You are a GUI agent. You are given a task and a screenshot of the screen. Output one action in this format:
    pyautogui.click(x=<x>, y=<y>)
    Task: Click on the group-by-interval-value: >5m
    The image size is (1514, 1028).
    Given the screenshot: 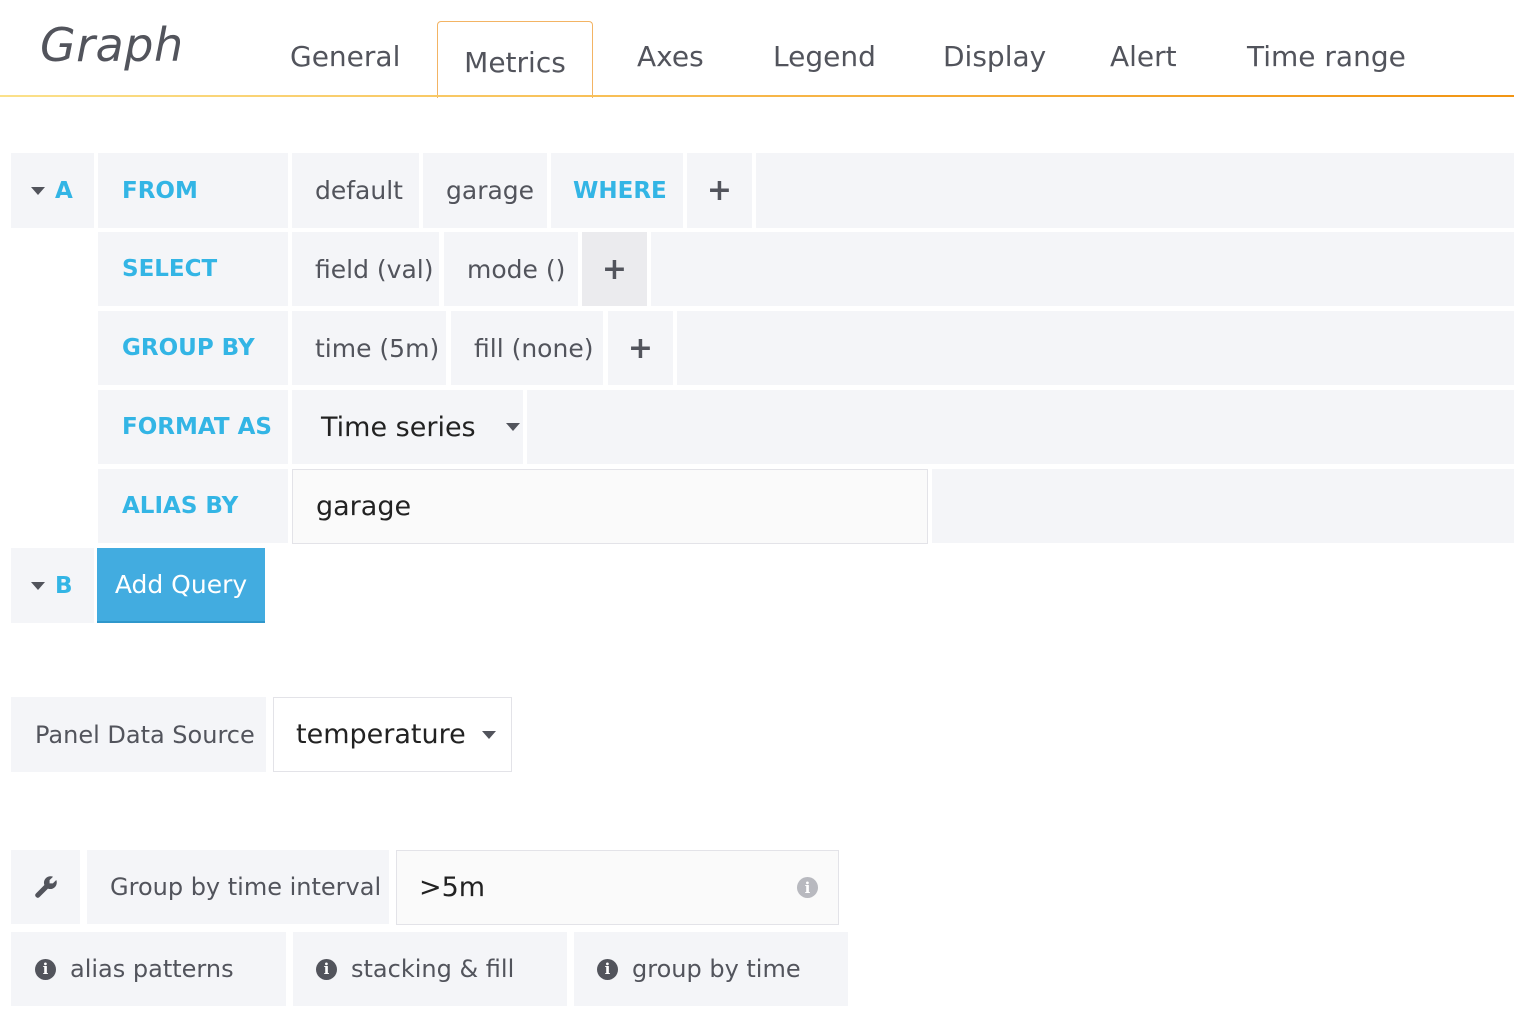 What is the action you would take?
    pyautogui.click(x=452, y=887)
    